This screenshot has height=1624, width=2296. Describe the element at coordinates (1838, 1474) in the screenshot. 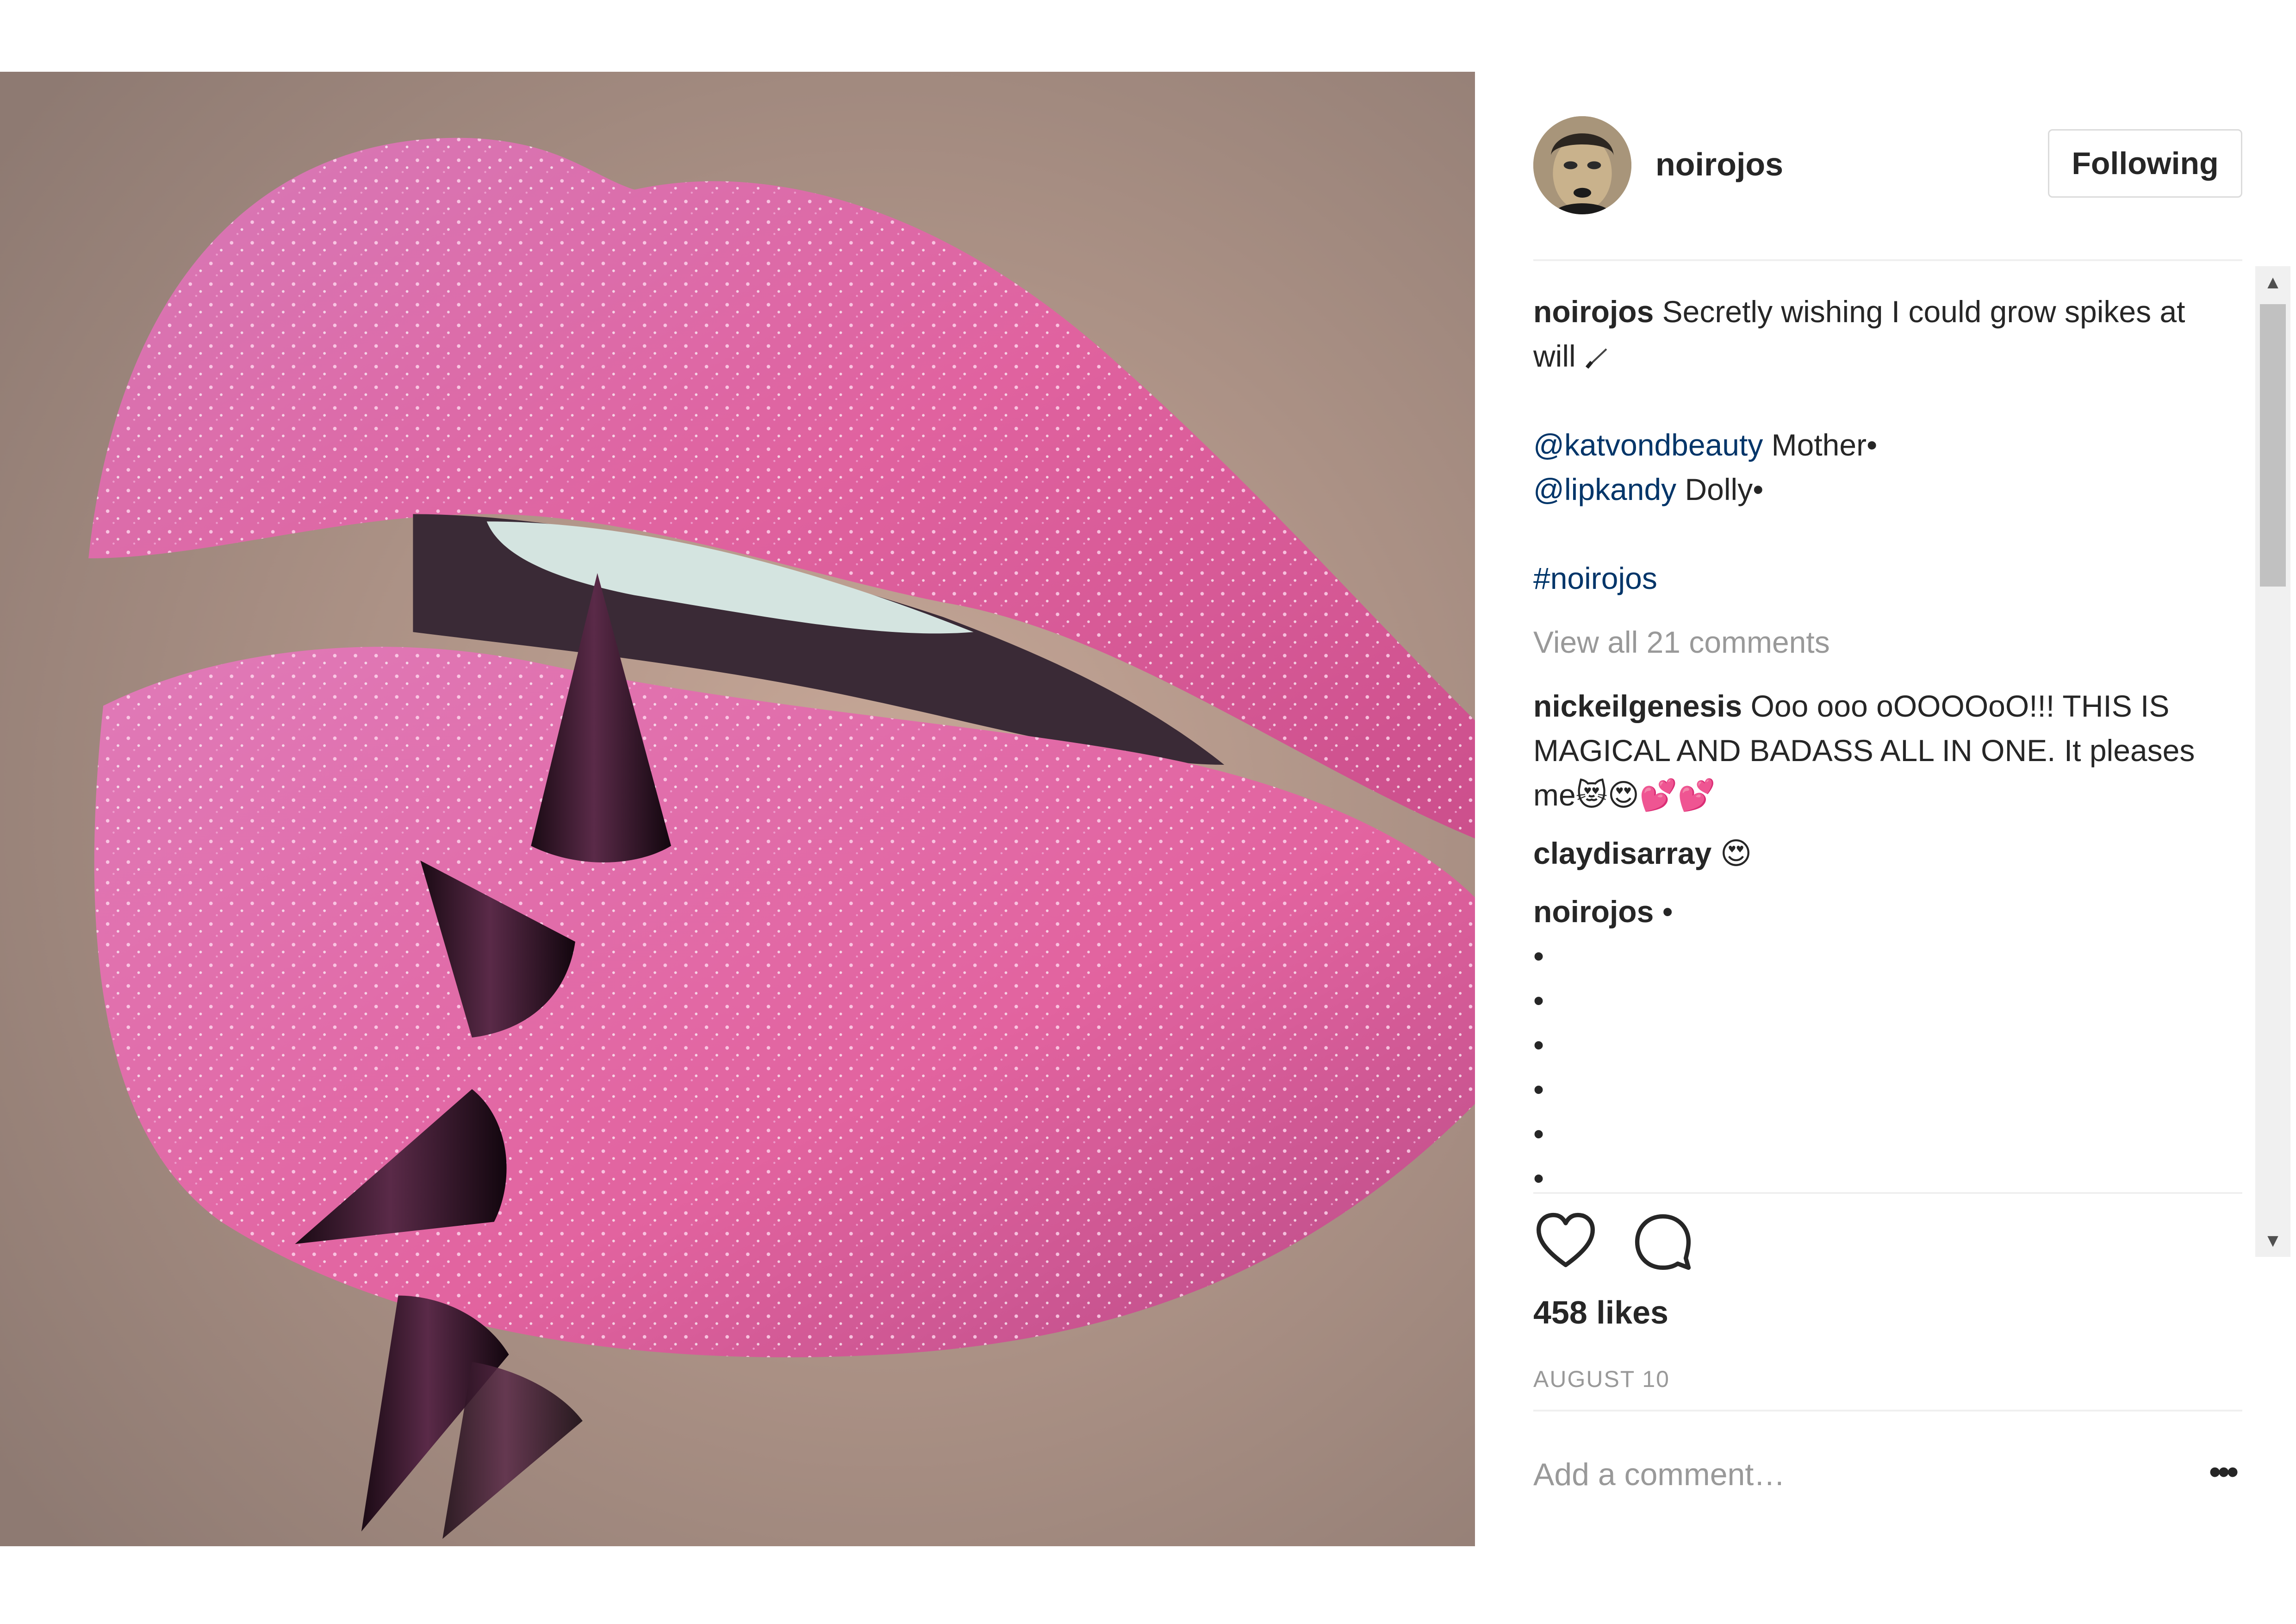

I see `add-comment-input` at that location.